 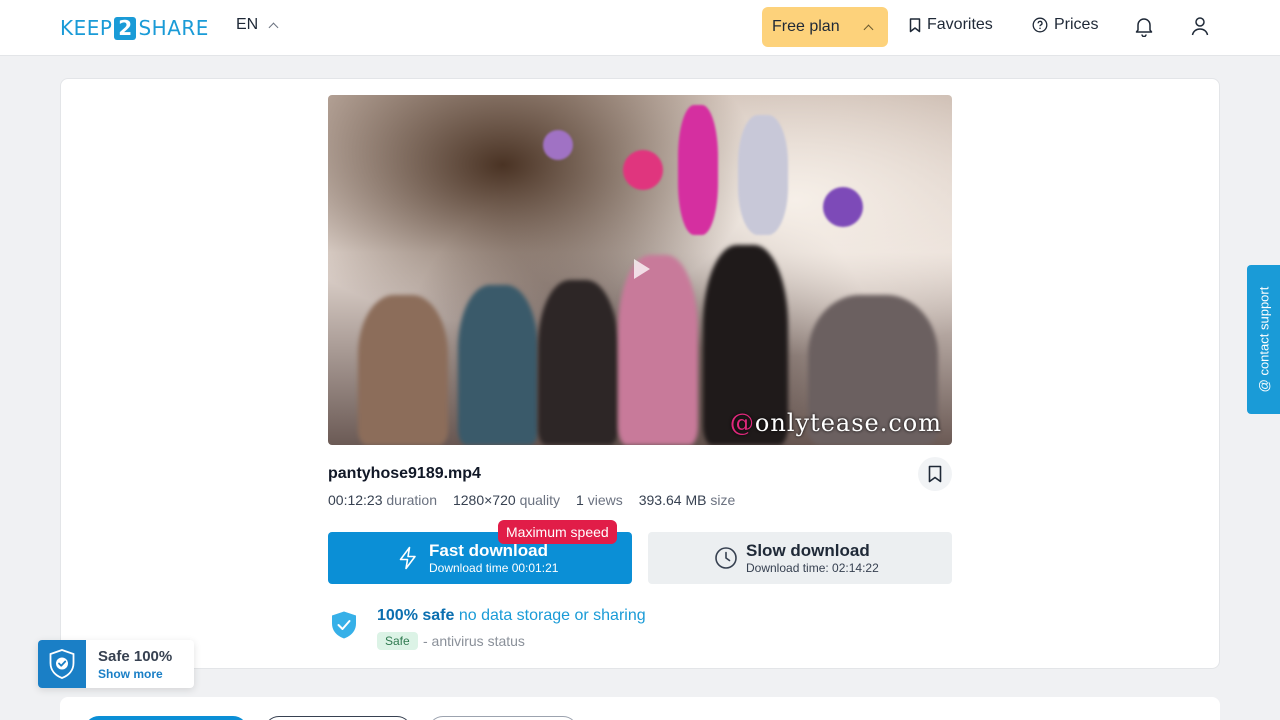 What do you see at coordinates (672, 500) in the screenshot?
I see `meta-size-value: 393.64 MB` at bounding box center [672, 500].